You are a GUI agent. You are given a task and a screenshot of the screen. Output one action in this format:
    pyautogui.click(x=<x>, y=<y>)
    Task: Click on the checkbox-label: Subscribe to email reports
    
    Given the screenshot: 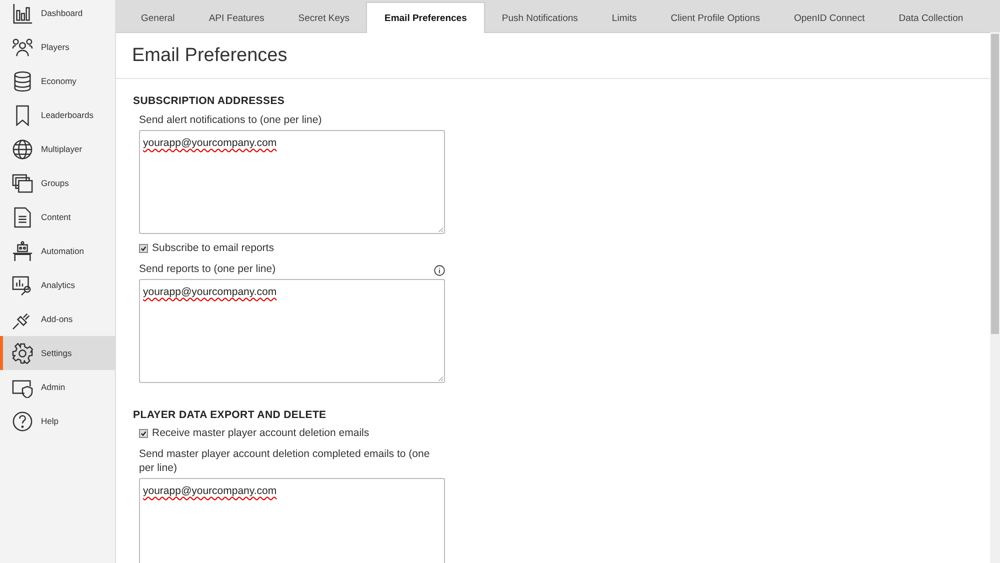 What is the action you would take?
    pyautogui.click(x=213, y=248)
    